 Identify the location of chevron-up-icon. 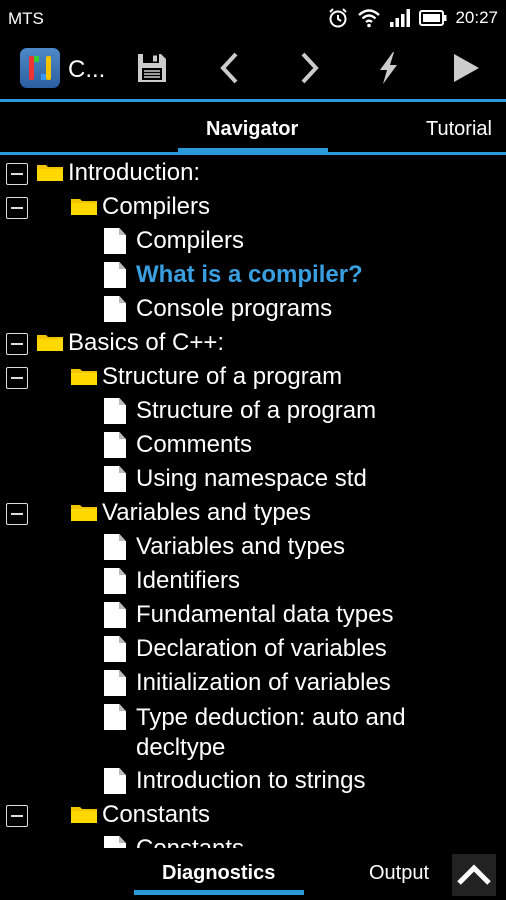
(474, 874).